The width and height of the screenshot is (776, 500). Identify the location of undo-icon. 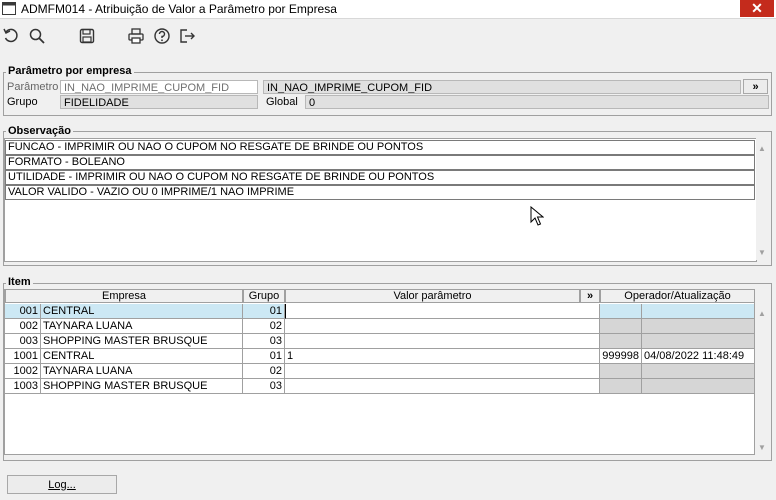
(11, 36).